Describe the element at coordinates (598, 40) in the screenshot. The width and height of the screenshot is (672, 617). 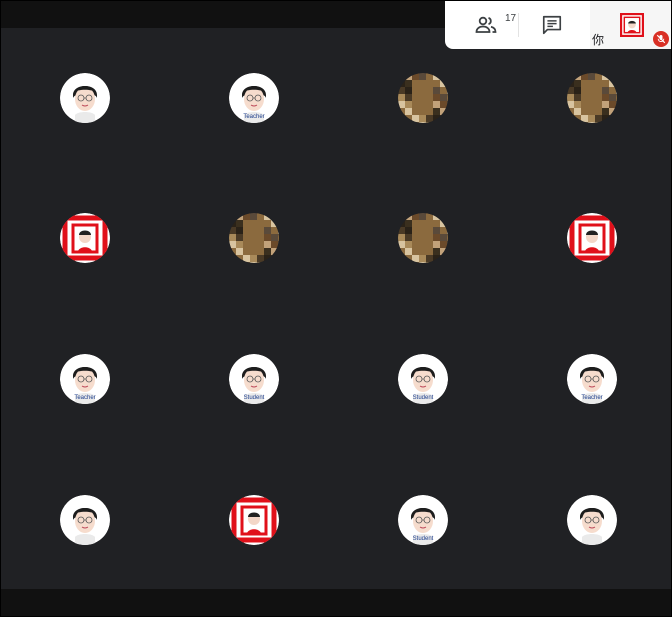
I see `self-label: 你` at that location.